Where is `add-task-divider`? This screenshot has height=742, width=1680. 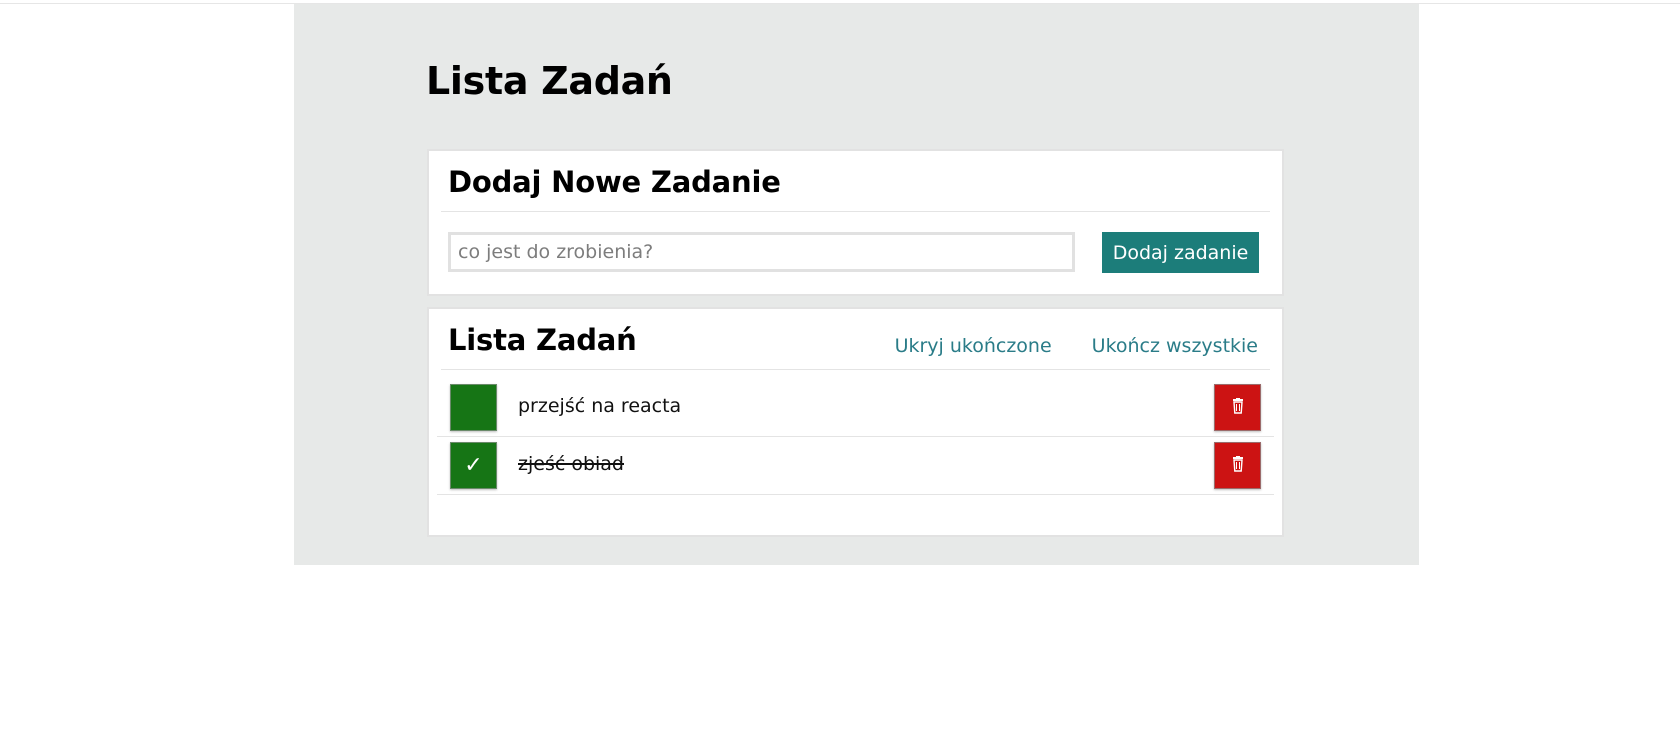
add-task-divider is located at coordinates (855, 211).